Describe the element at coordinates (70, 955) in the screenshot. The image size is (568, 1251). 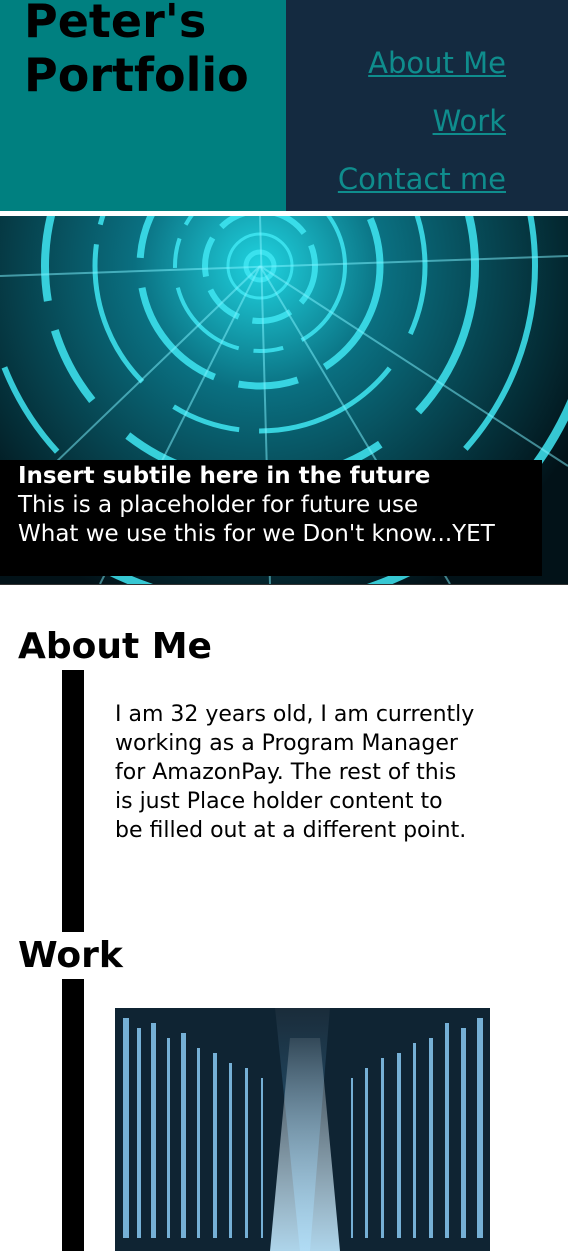
I see `work-section-title: Work` at that location.